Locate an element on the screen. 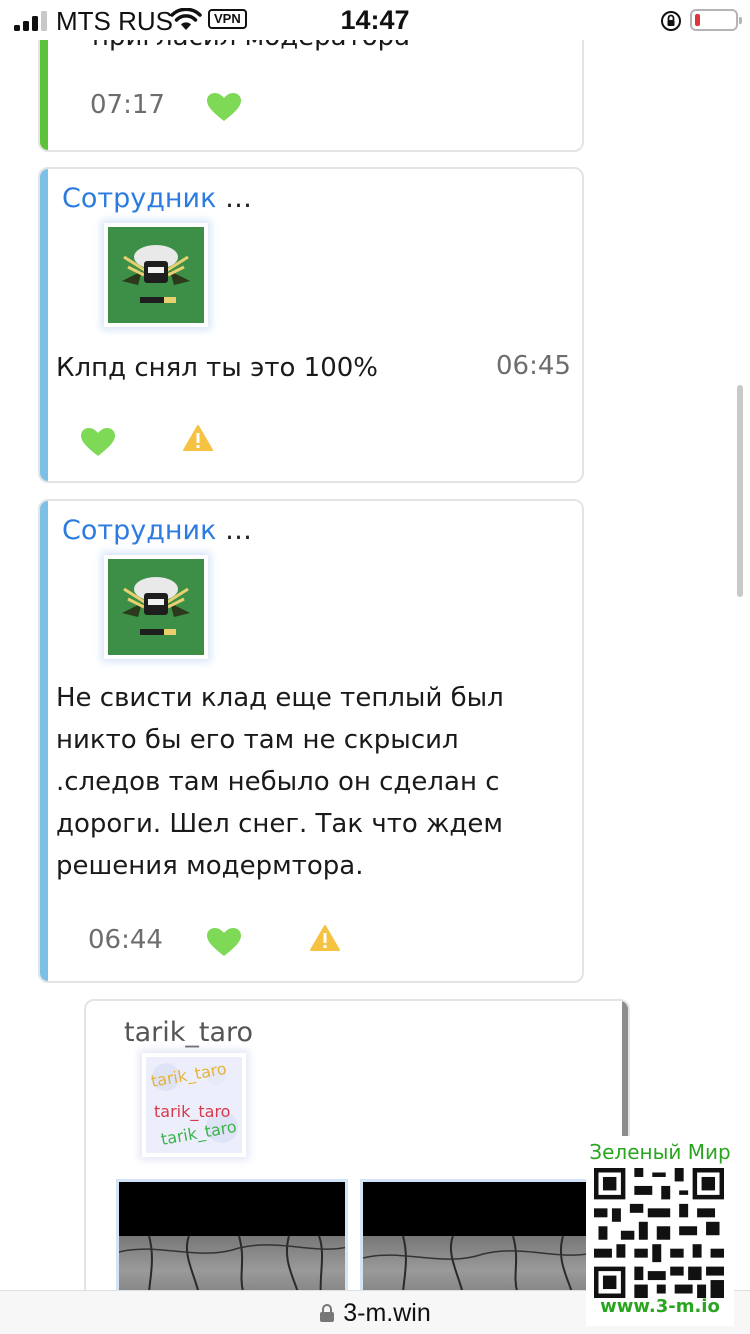 This screenshot has width=750, height=1334. rotation-lock-icon is located at coordinates (671, 21).